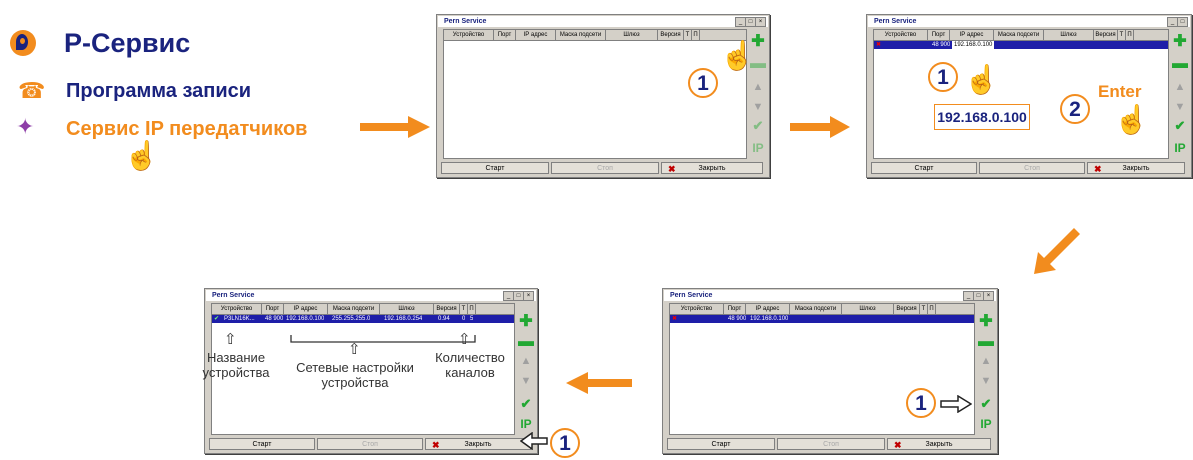  Describe the element at coordinates (1120, 91) in the screenshot. I see `enter-key-label: Enter` at that location.